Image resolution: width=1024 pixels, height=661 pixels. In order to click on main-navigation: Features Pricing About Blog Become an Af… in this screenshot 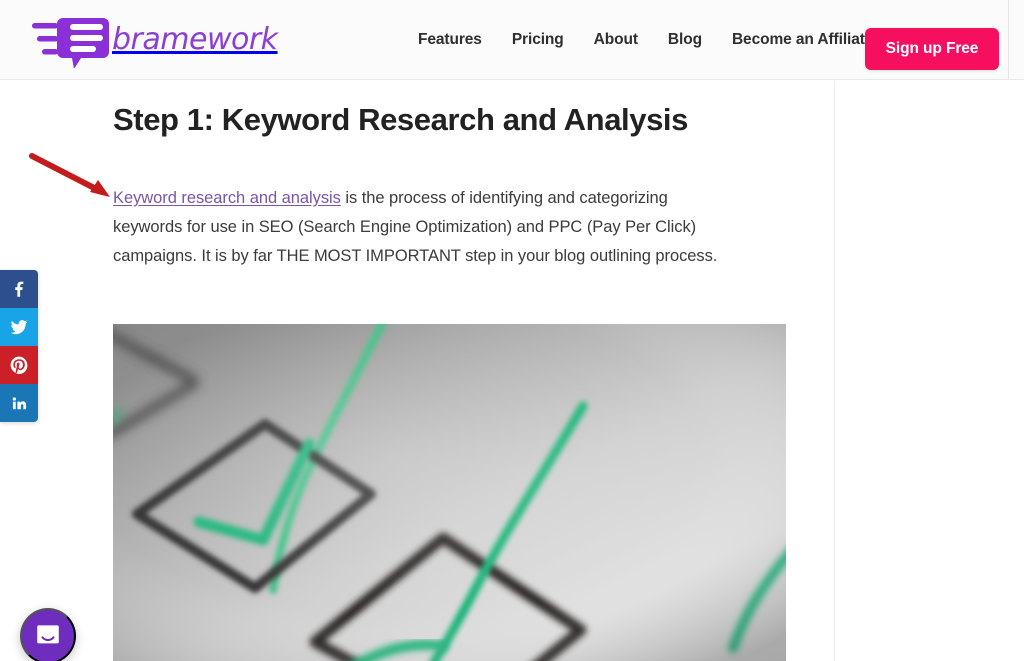, I will do `click(645, 40)`.